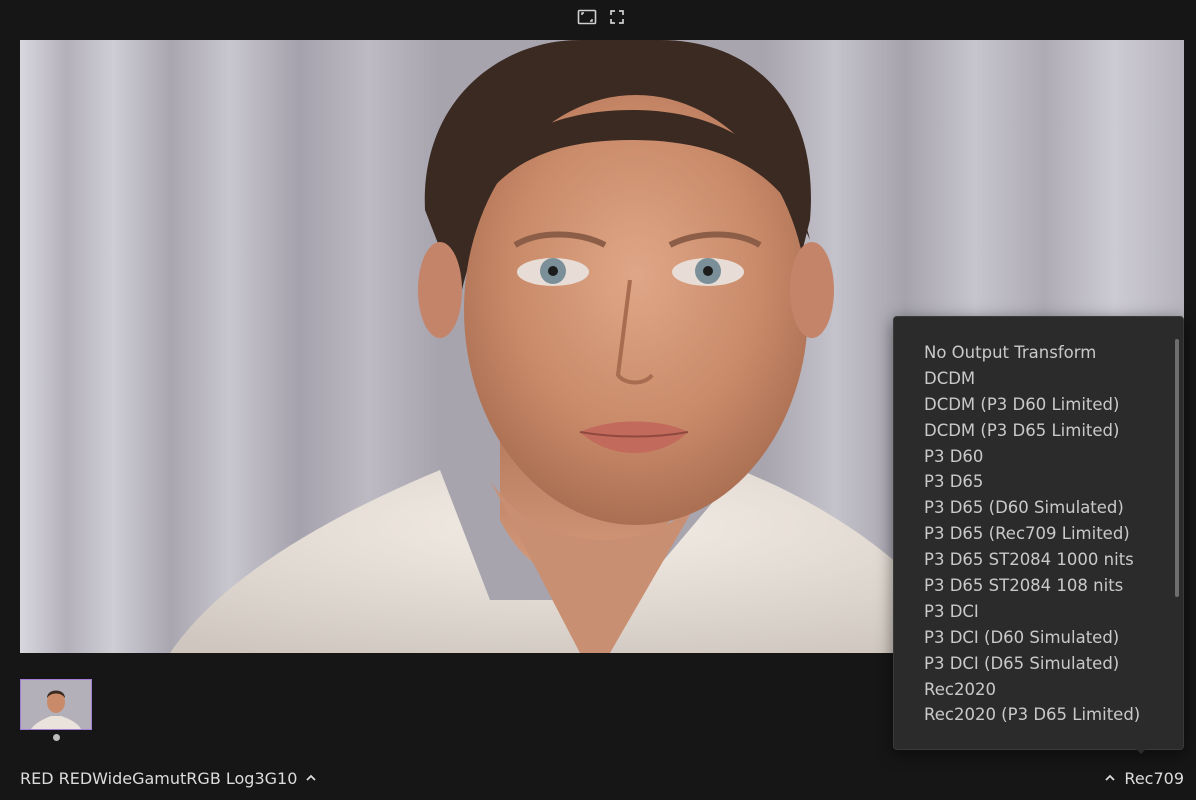  What do you see at coordinates (1177, 468) in the screenshot?
I see `dropdown-scrollbar` at bounding box center [1177, 468].